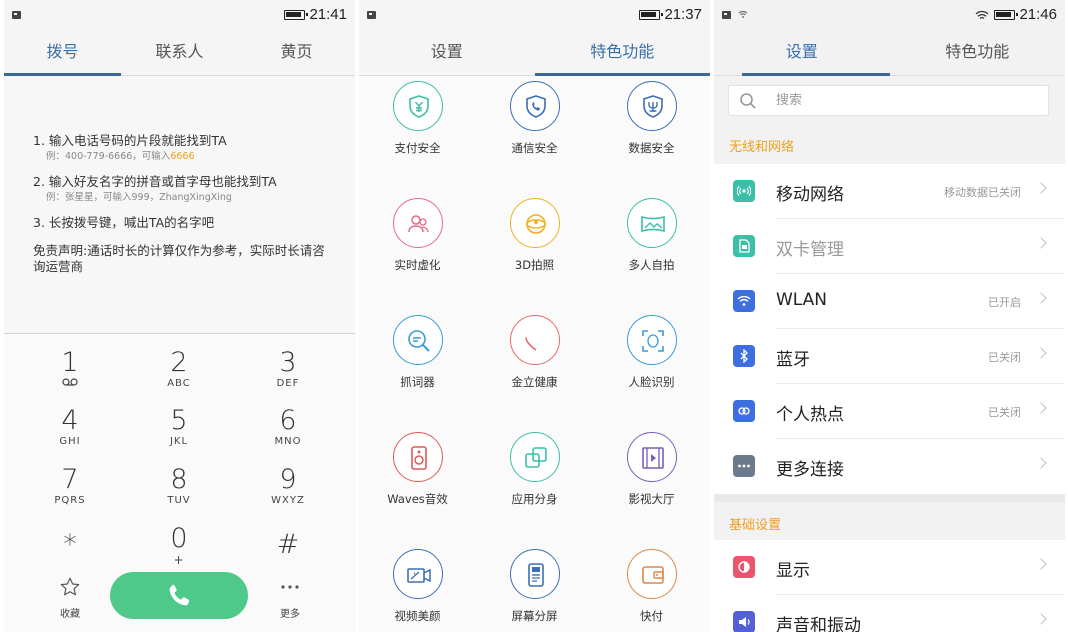  I want to click on hint-1-example: 例：400-779-6666，可输入6666, so click(120, 156).